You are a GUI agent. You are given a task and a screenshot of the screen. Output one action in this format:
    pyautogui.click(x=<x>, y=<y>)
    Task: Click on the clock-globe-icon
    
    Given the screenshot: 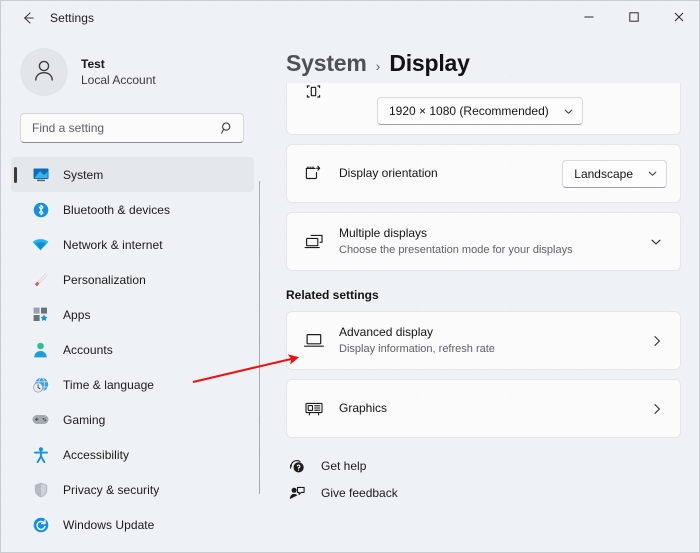 What is the action you would take?
    pyautogui.click(x=40, y=384)
    